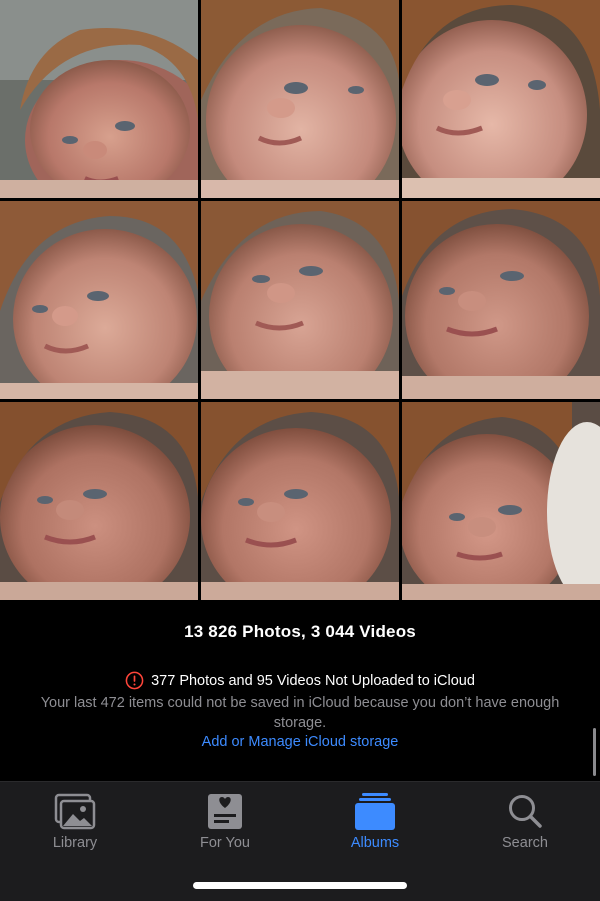 The height and width of the screenshot is (901, 600). What do you see at coordinates (594, 752) in the screenshot?
I see `scroll-indicator` at bounding box center [594, 752].